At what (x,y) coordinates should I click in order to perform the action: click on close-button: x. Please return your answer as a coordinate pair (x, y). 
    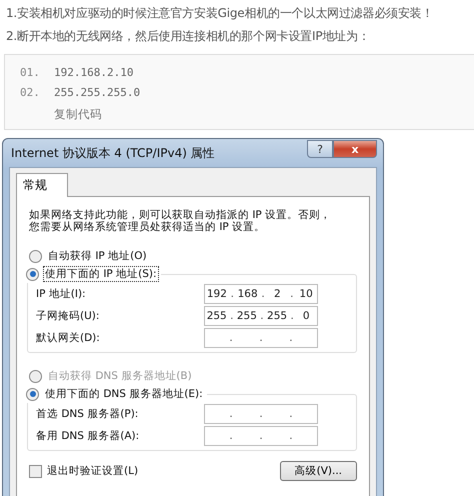
    Looking at the image, I should click on (355, 149).